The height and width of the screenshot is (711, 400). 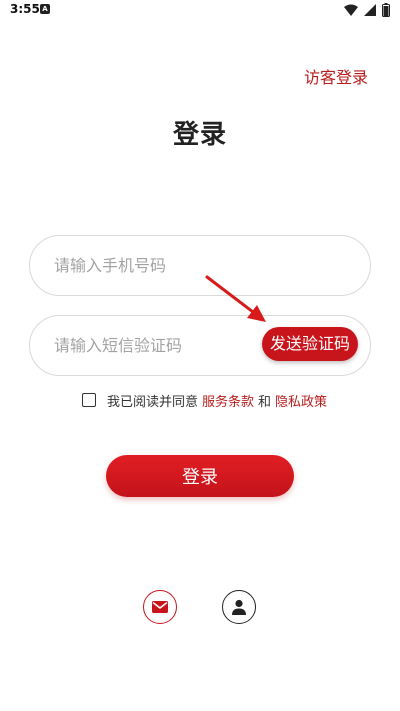 I want to click on status-bar: 3:55 A, so click(x=200, y=10).